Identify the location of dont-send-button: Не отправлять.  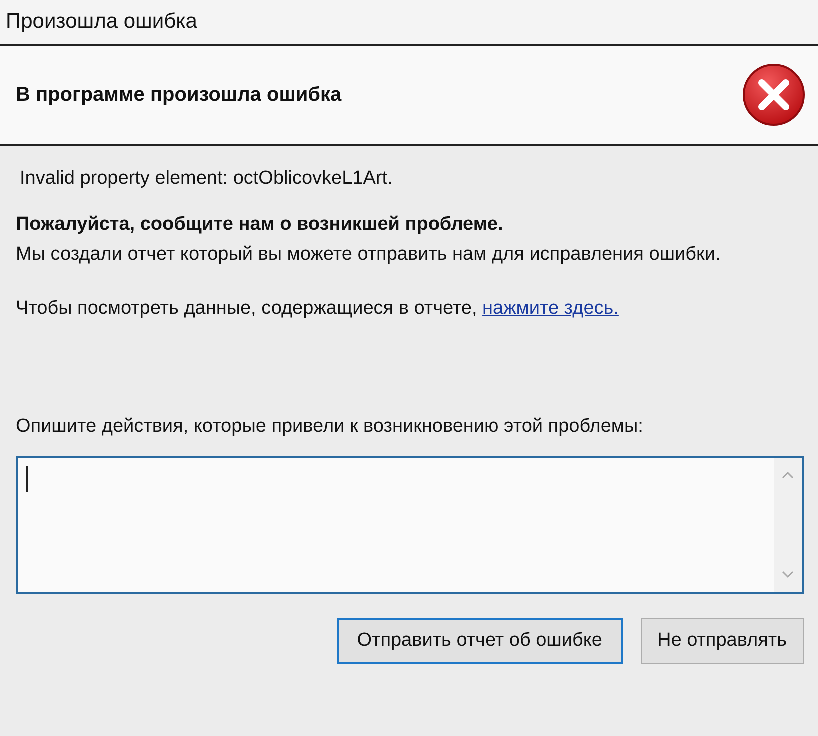
(722, 641).